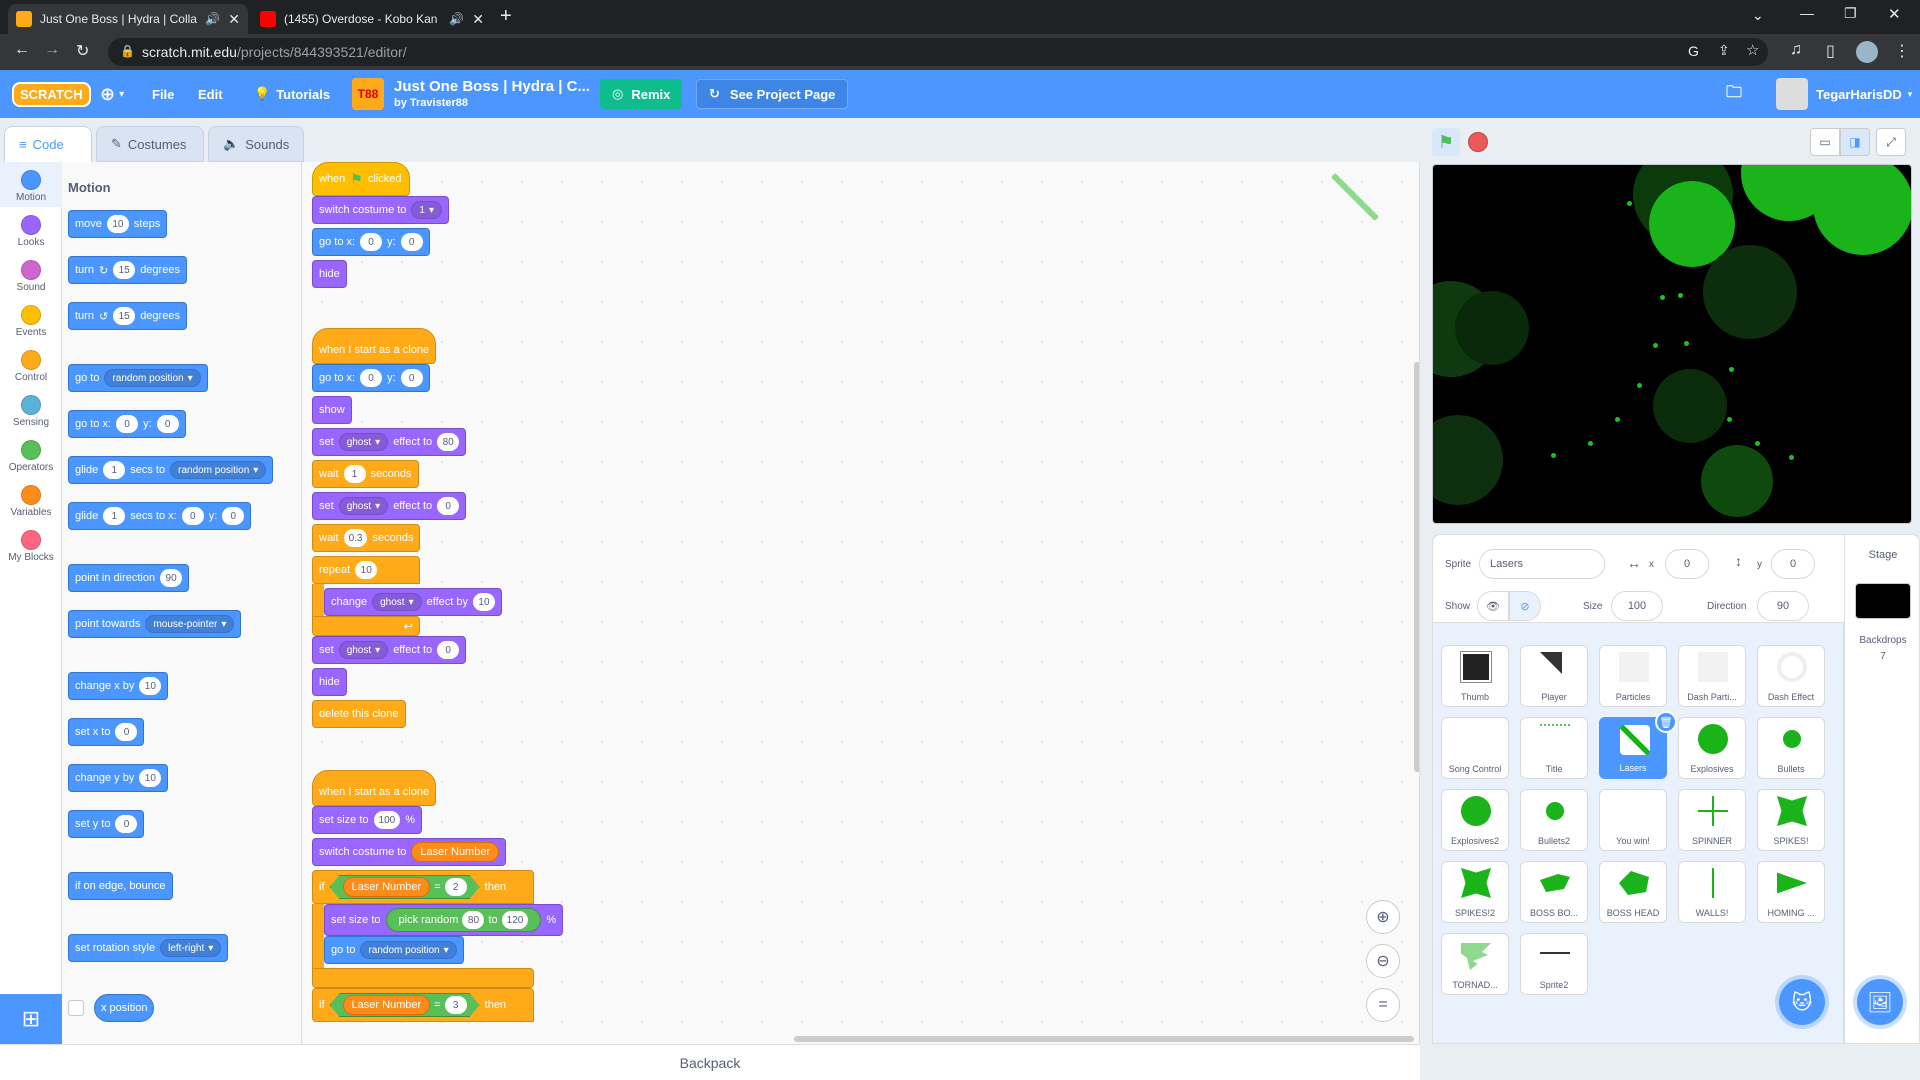  I want to click on category-my-blocks: My Blocks, so click(31, 544).